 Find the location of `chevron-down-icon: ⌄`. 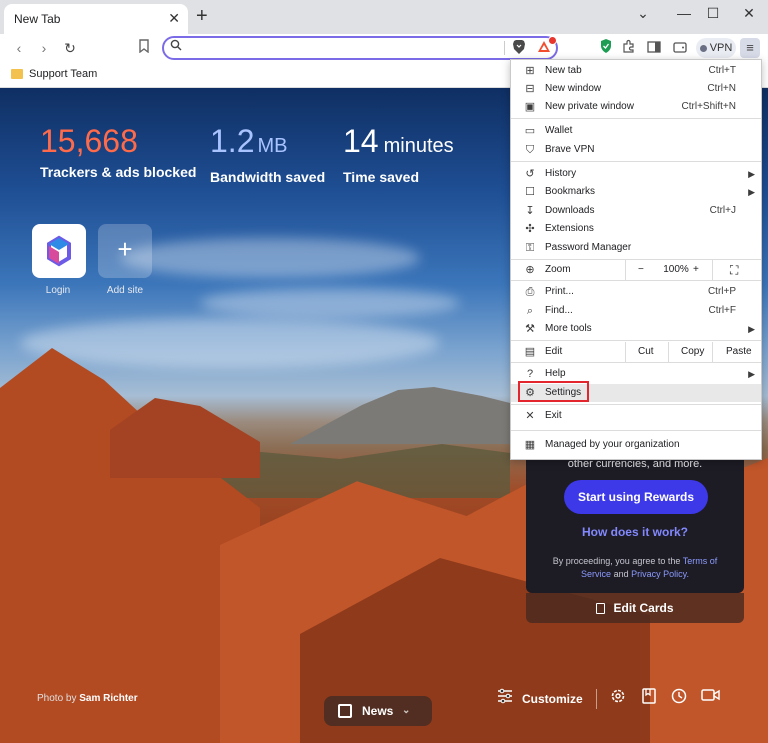

chevron-down-icon: ⌄ is located at coordinates (406, 710).